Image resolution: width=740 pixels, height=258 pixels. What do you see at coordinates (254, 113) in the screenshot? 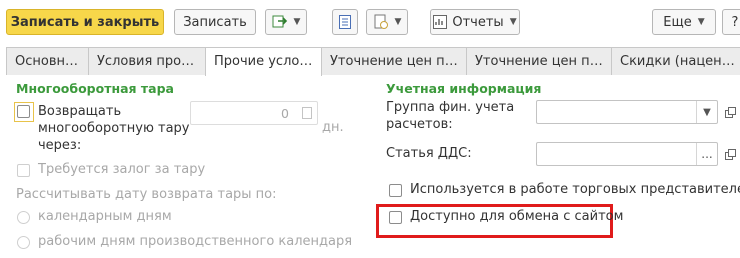
I see `return-days-field: 0` at bounding box center [254, 113].